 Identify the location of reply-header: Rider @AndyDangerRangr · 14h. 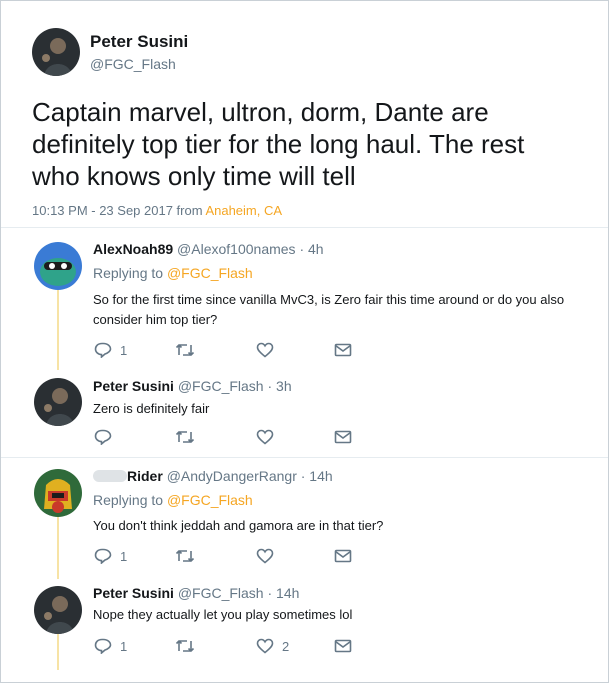
(213, 476).